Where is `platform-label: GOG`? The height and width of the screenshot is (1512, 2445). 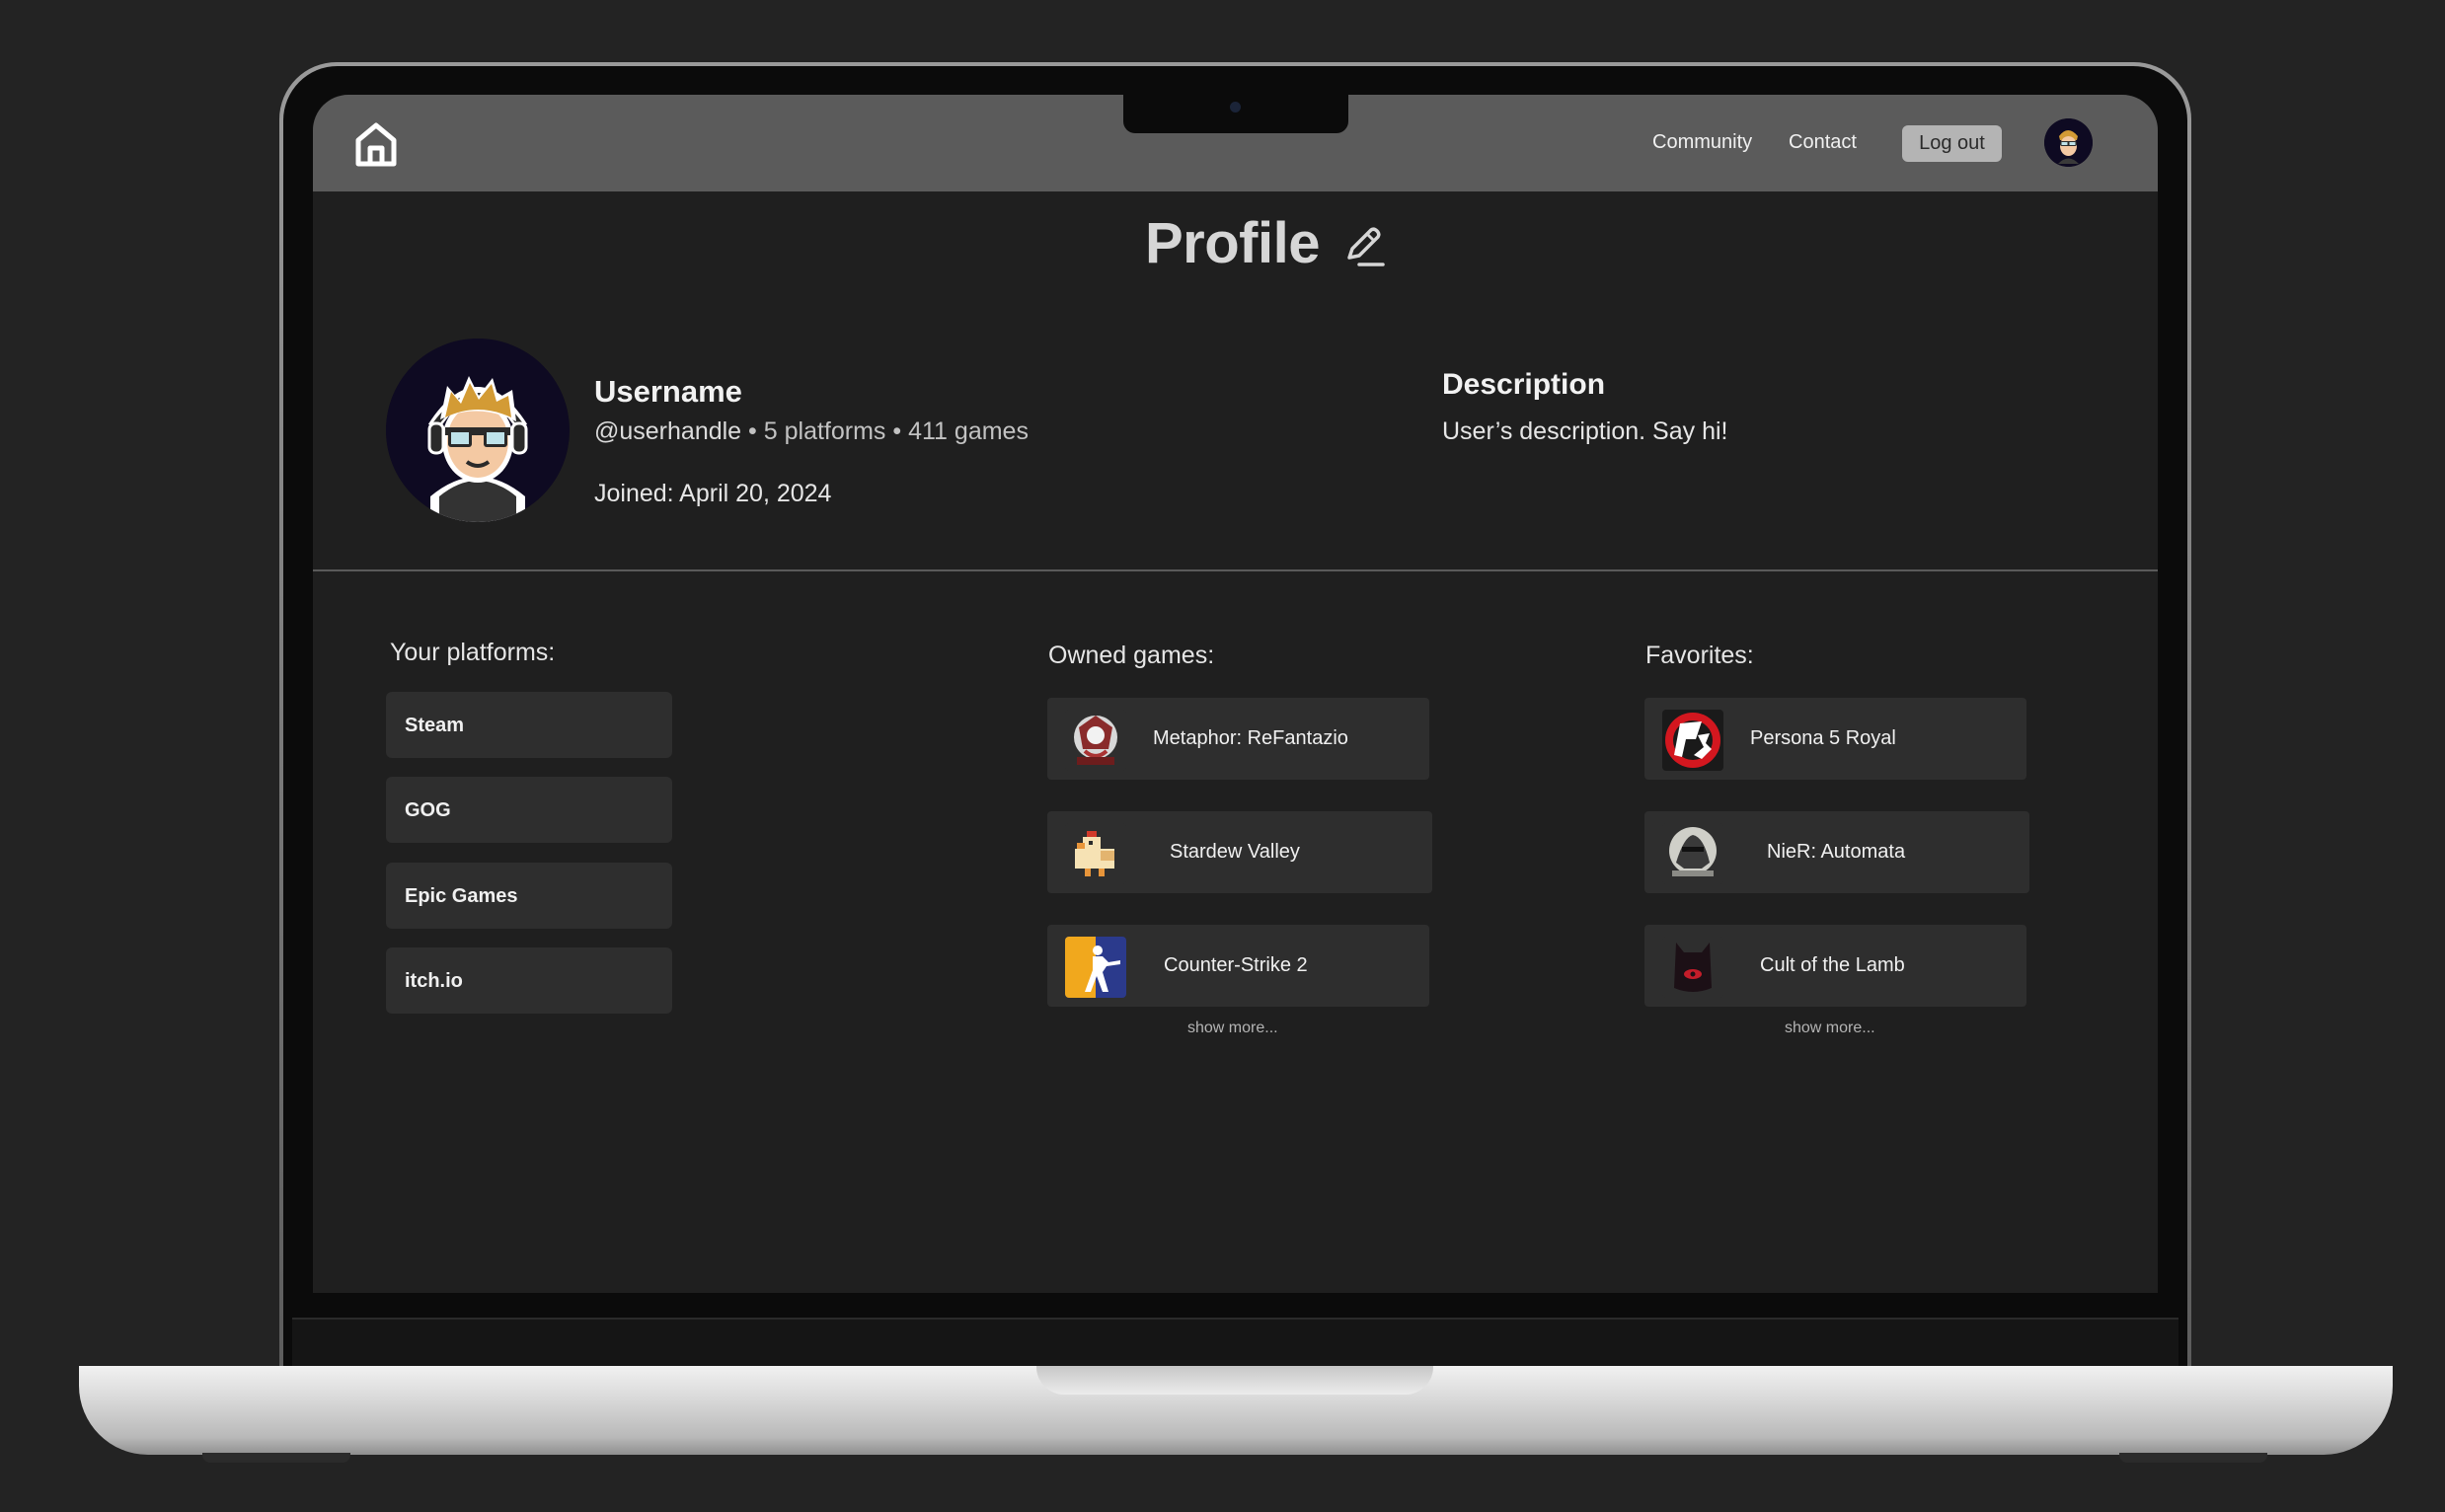 platform-label: GOG is located at coordinates (428, 810).